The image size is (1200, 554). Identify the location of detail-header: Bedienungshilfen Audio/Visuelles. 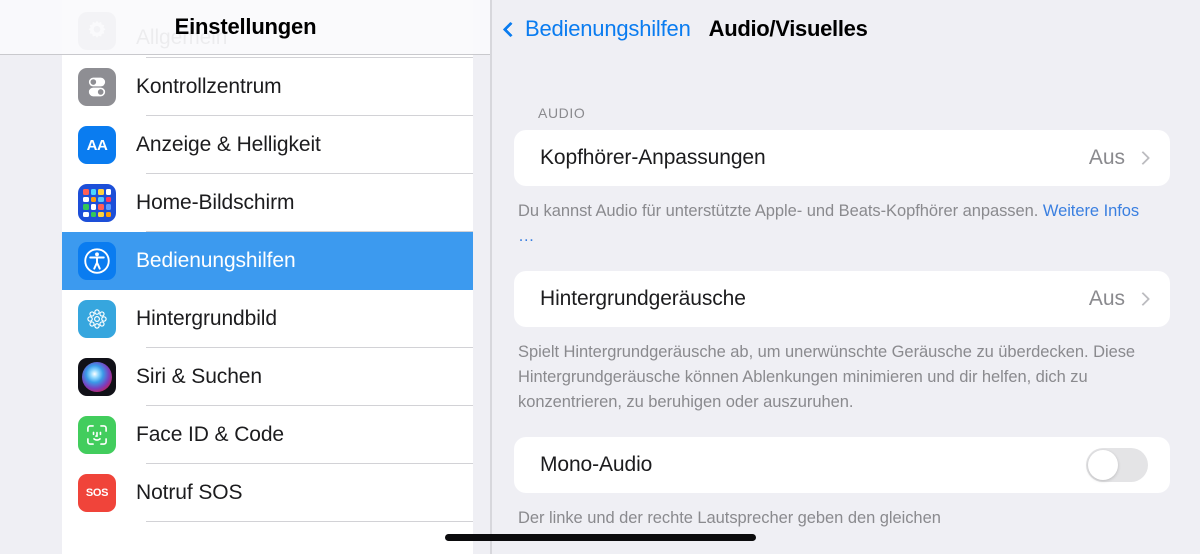
(846, 29).